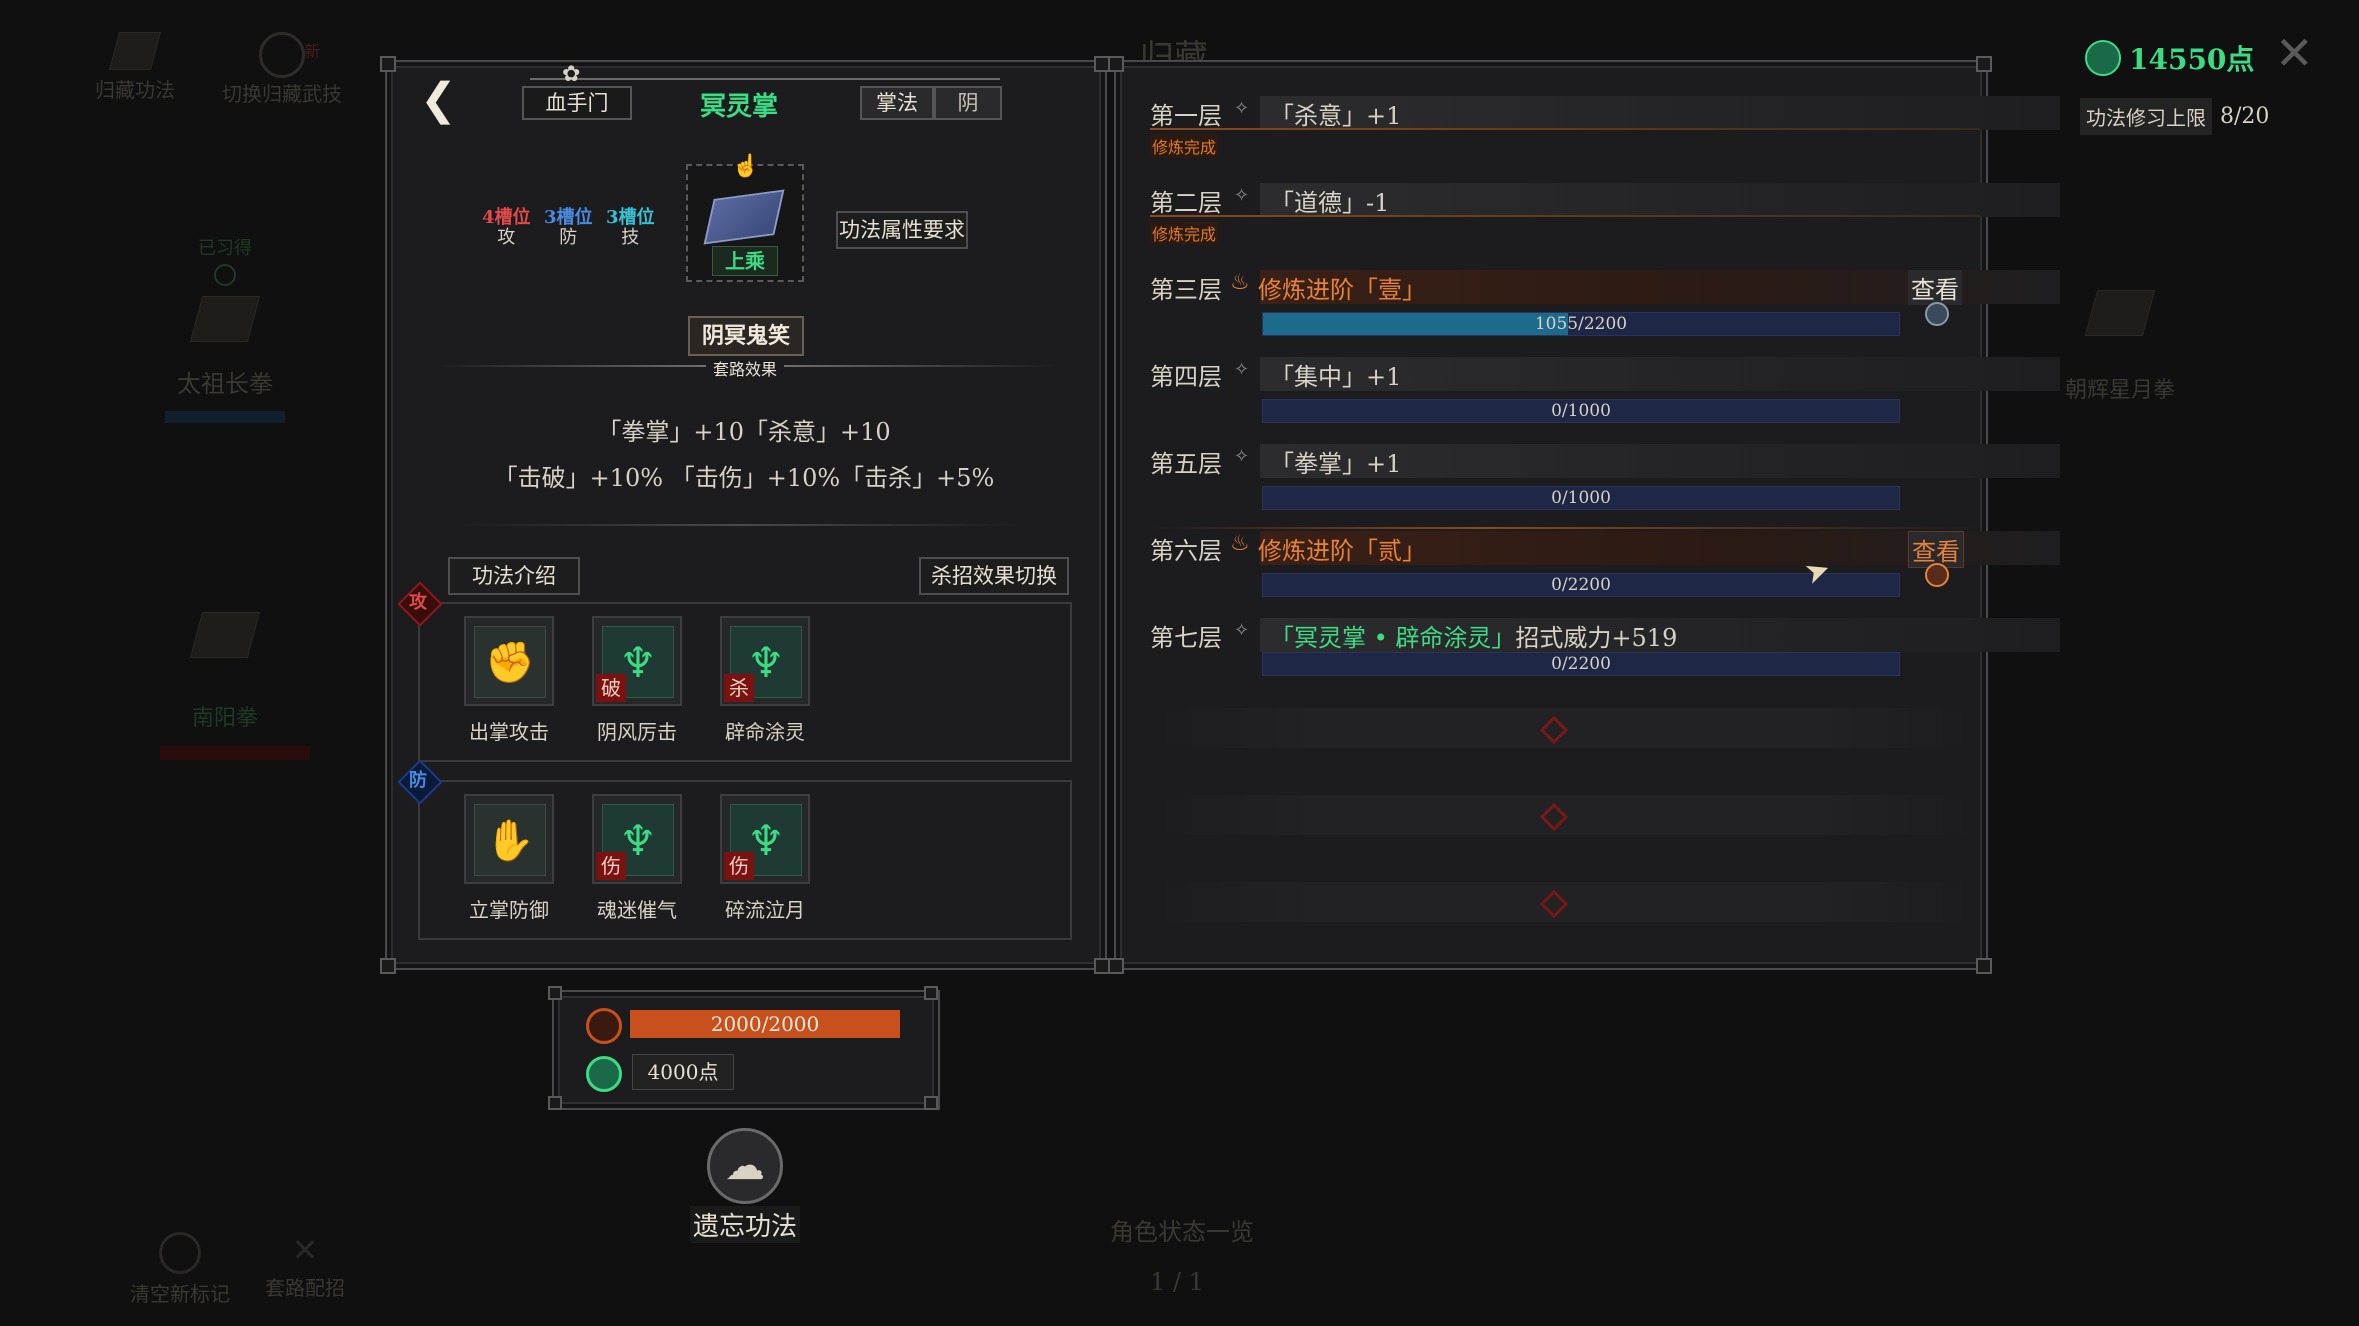 The image size is (2359, 1326). What do you see at coordinates (135, 90) in the screenshot?
I see `bg-menu-label: 归藏功法` at bounding box center [135, 90].